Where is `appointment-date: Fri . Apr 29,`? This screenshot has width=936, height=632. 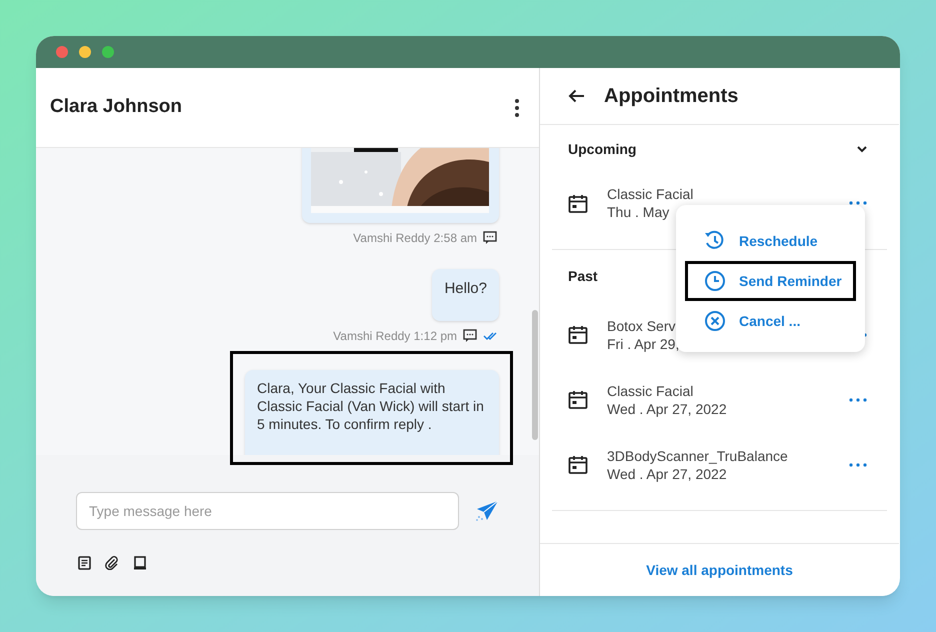 appointment-date: Fri . Apr 29, is located at coordinates (643, 343).